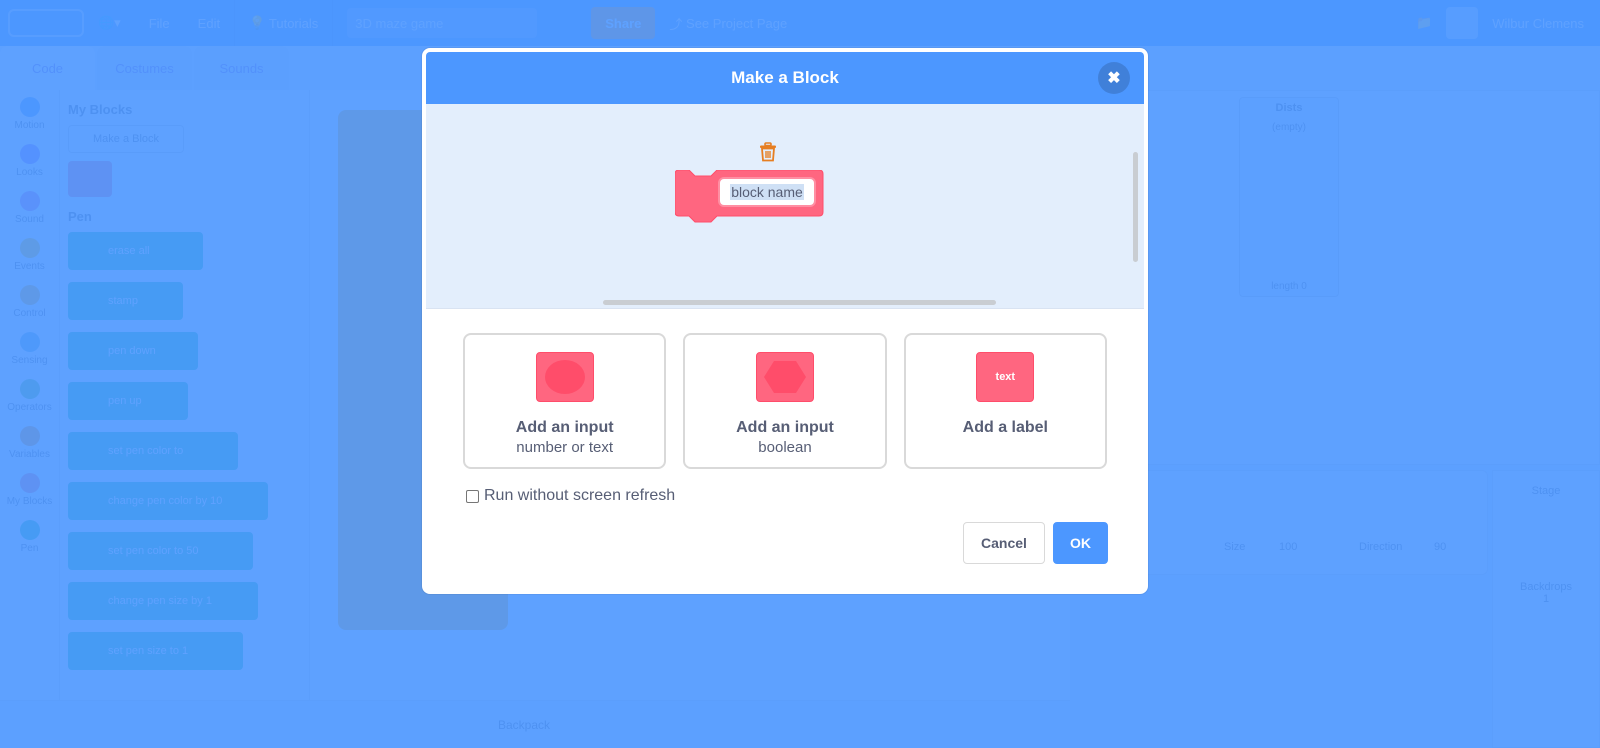 This screenshot has height=748, width=1600. What do you see at coordinates (784, 377) in the screenshot?
I see `boolean-input-icon` at bounding box center [784, 377].